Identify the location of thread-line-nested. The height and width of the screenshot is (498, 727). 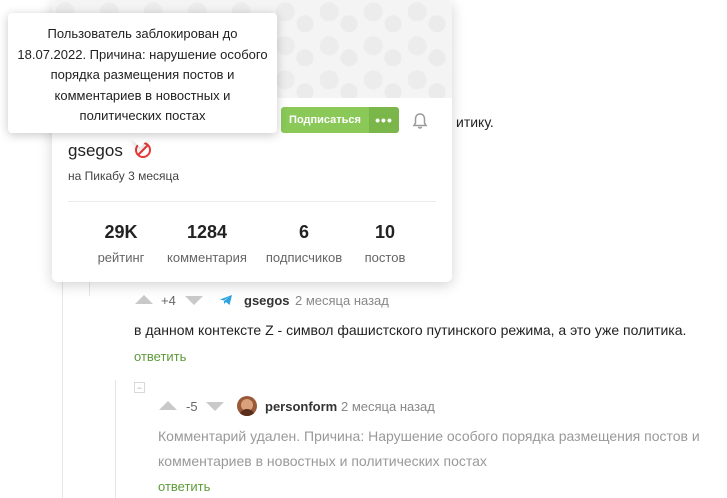
(89, 288).